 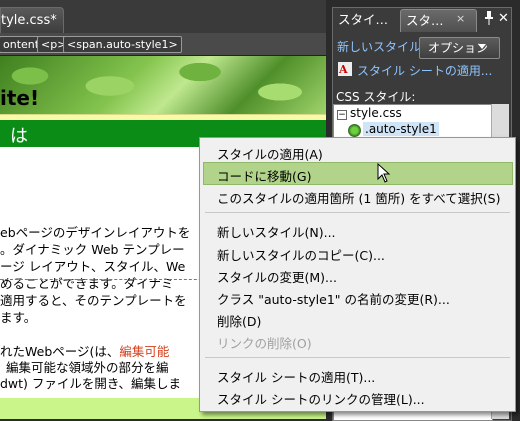 I want to click on css-styles-label: CSS スタイル:, so click(x=376, y=97).